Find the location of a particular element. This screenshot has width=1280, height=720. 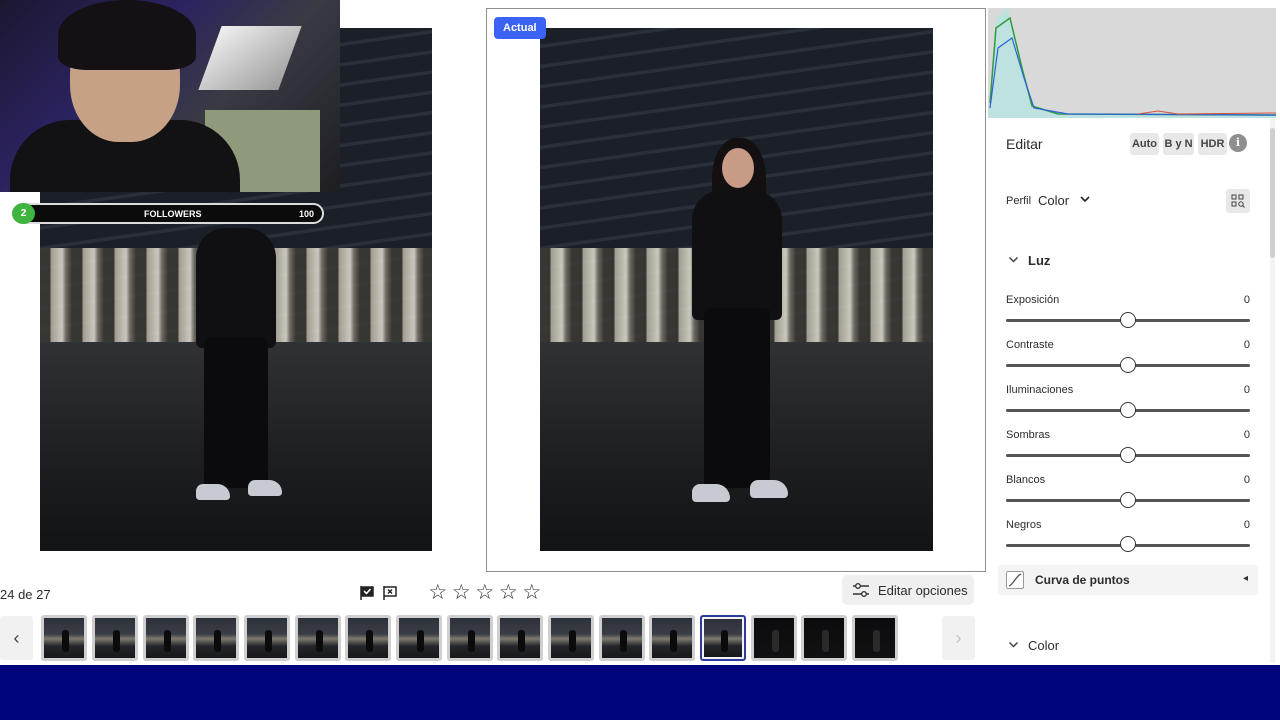

contrast-value: 0 is located at coordinates (1243, 345).